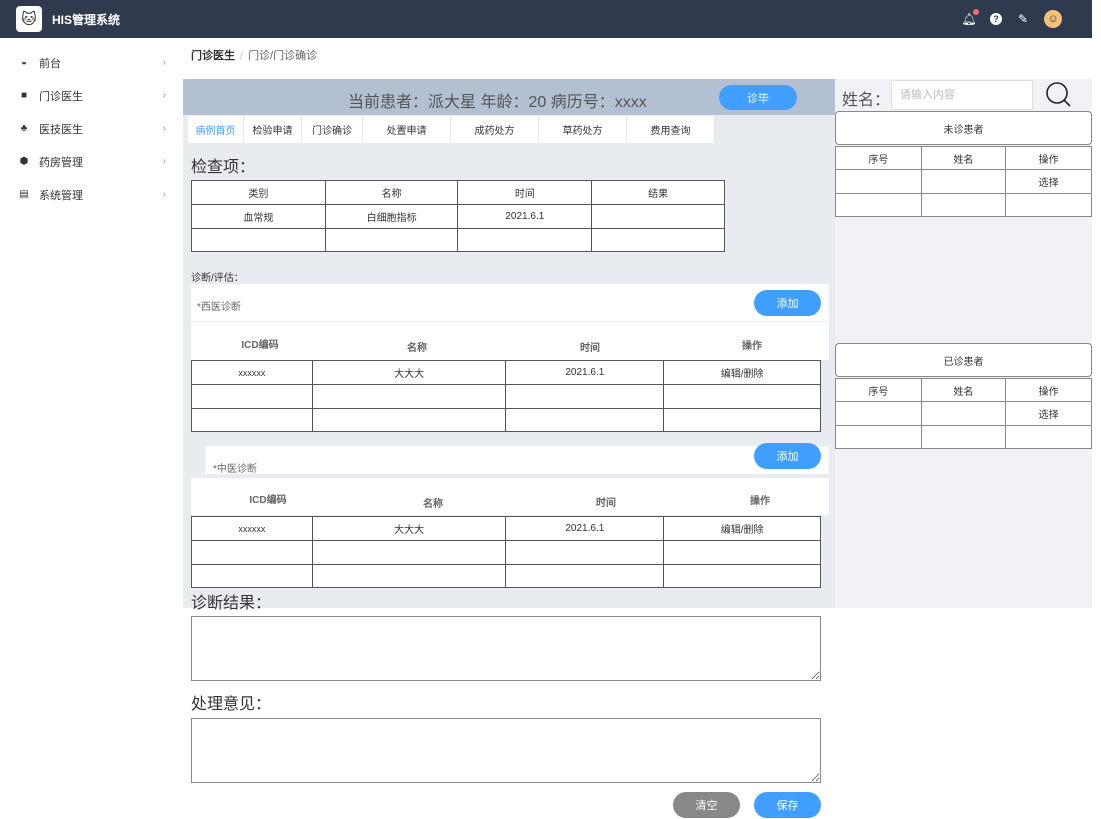  I want to click on table-cell: 2021.6.1, so click(585, 372).